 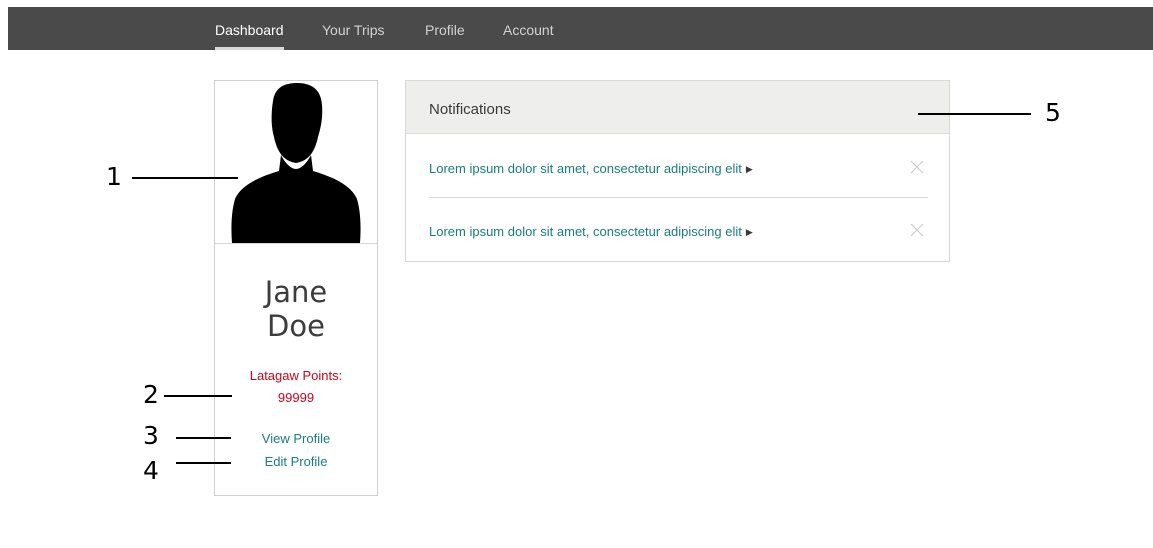 I want to click on callout-number-2: 2, so click(x=151, y=394).